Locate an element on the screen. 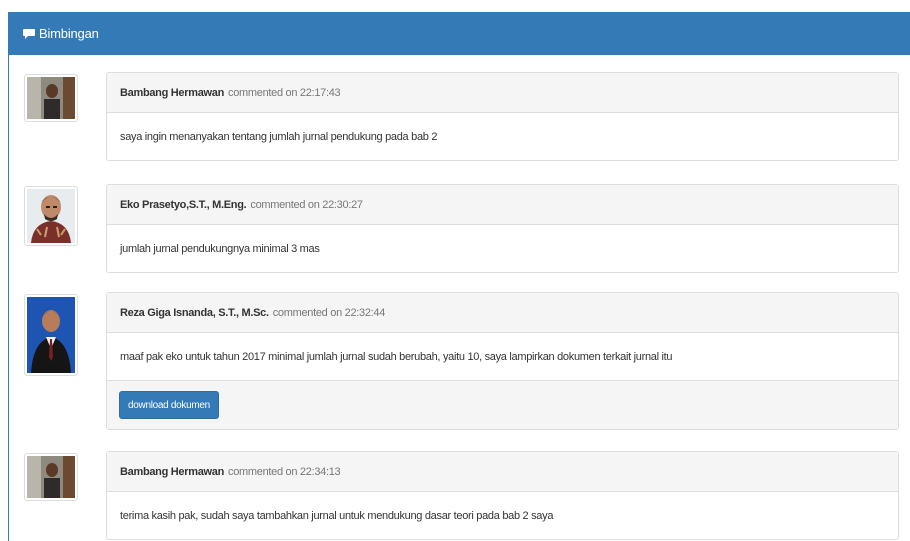  panel-heading: Bimbingan is located at coordinates (459, 33).